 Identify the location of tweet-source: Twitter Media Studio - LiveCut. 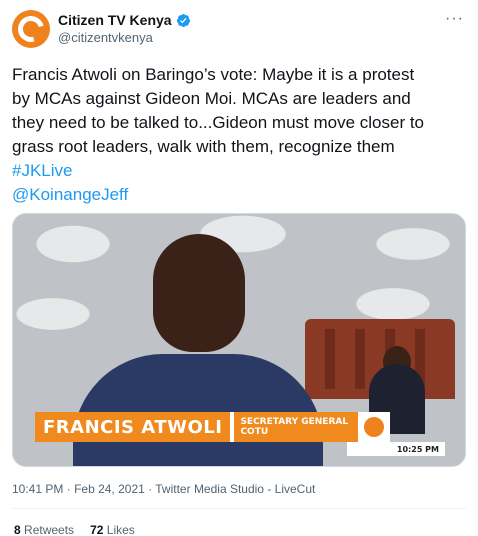
(235, 489).